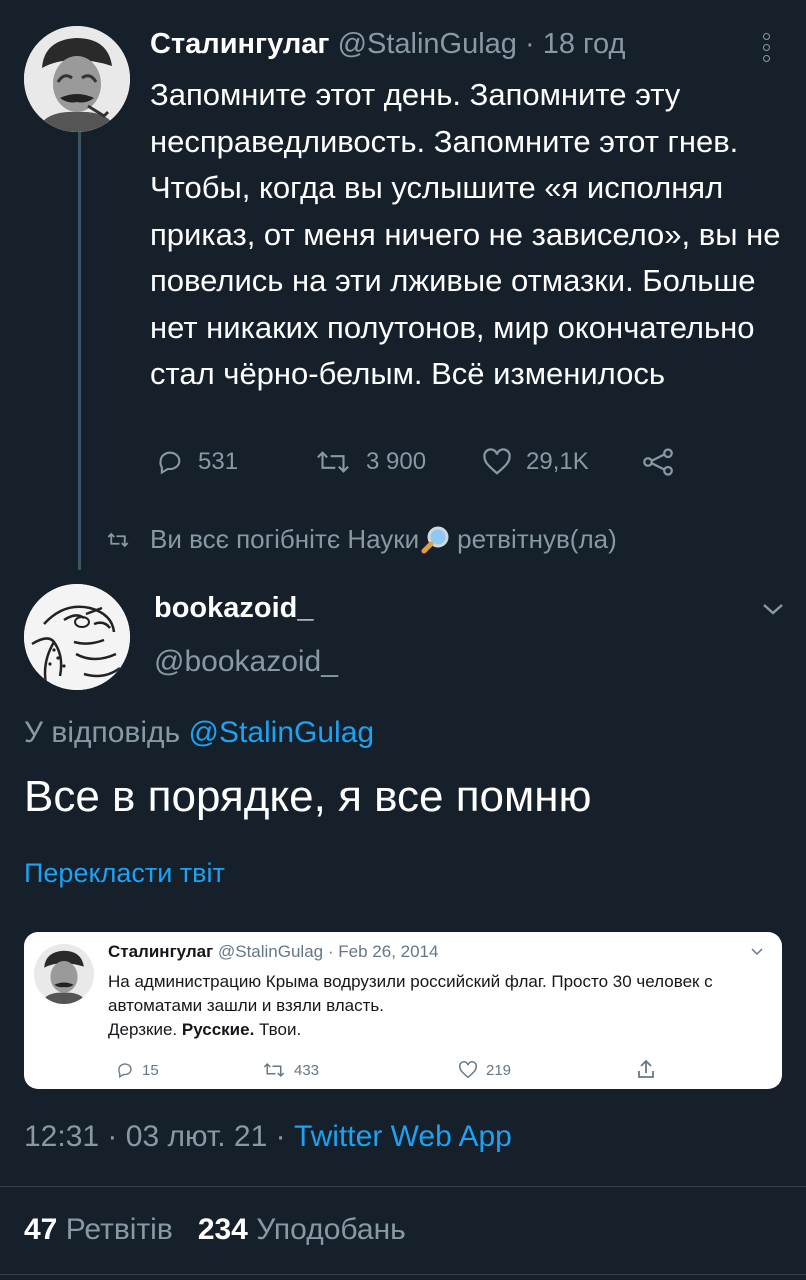 Image resolution: width=806 pixels, height=1280 pixels. What do you see at coordinates (77, 79) in the screenshot?
I see `stalingulag-avatar` at bounding box center [77, 79].